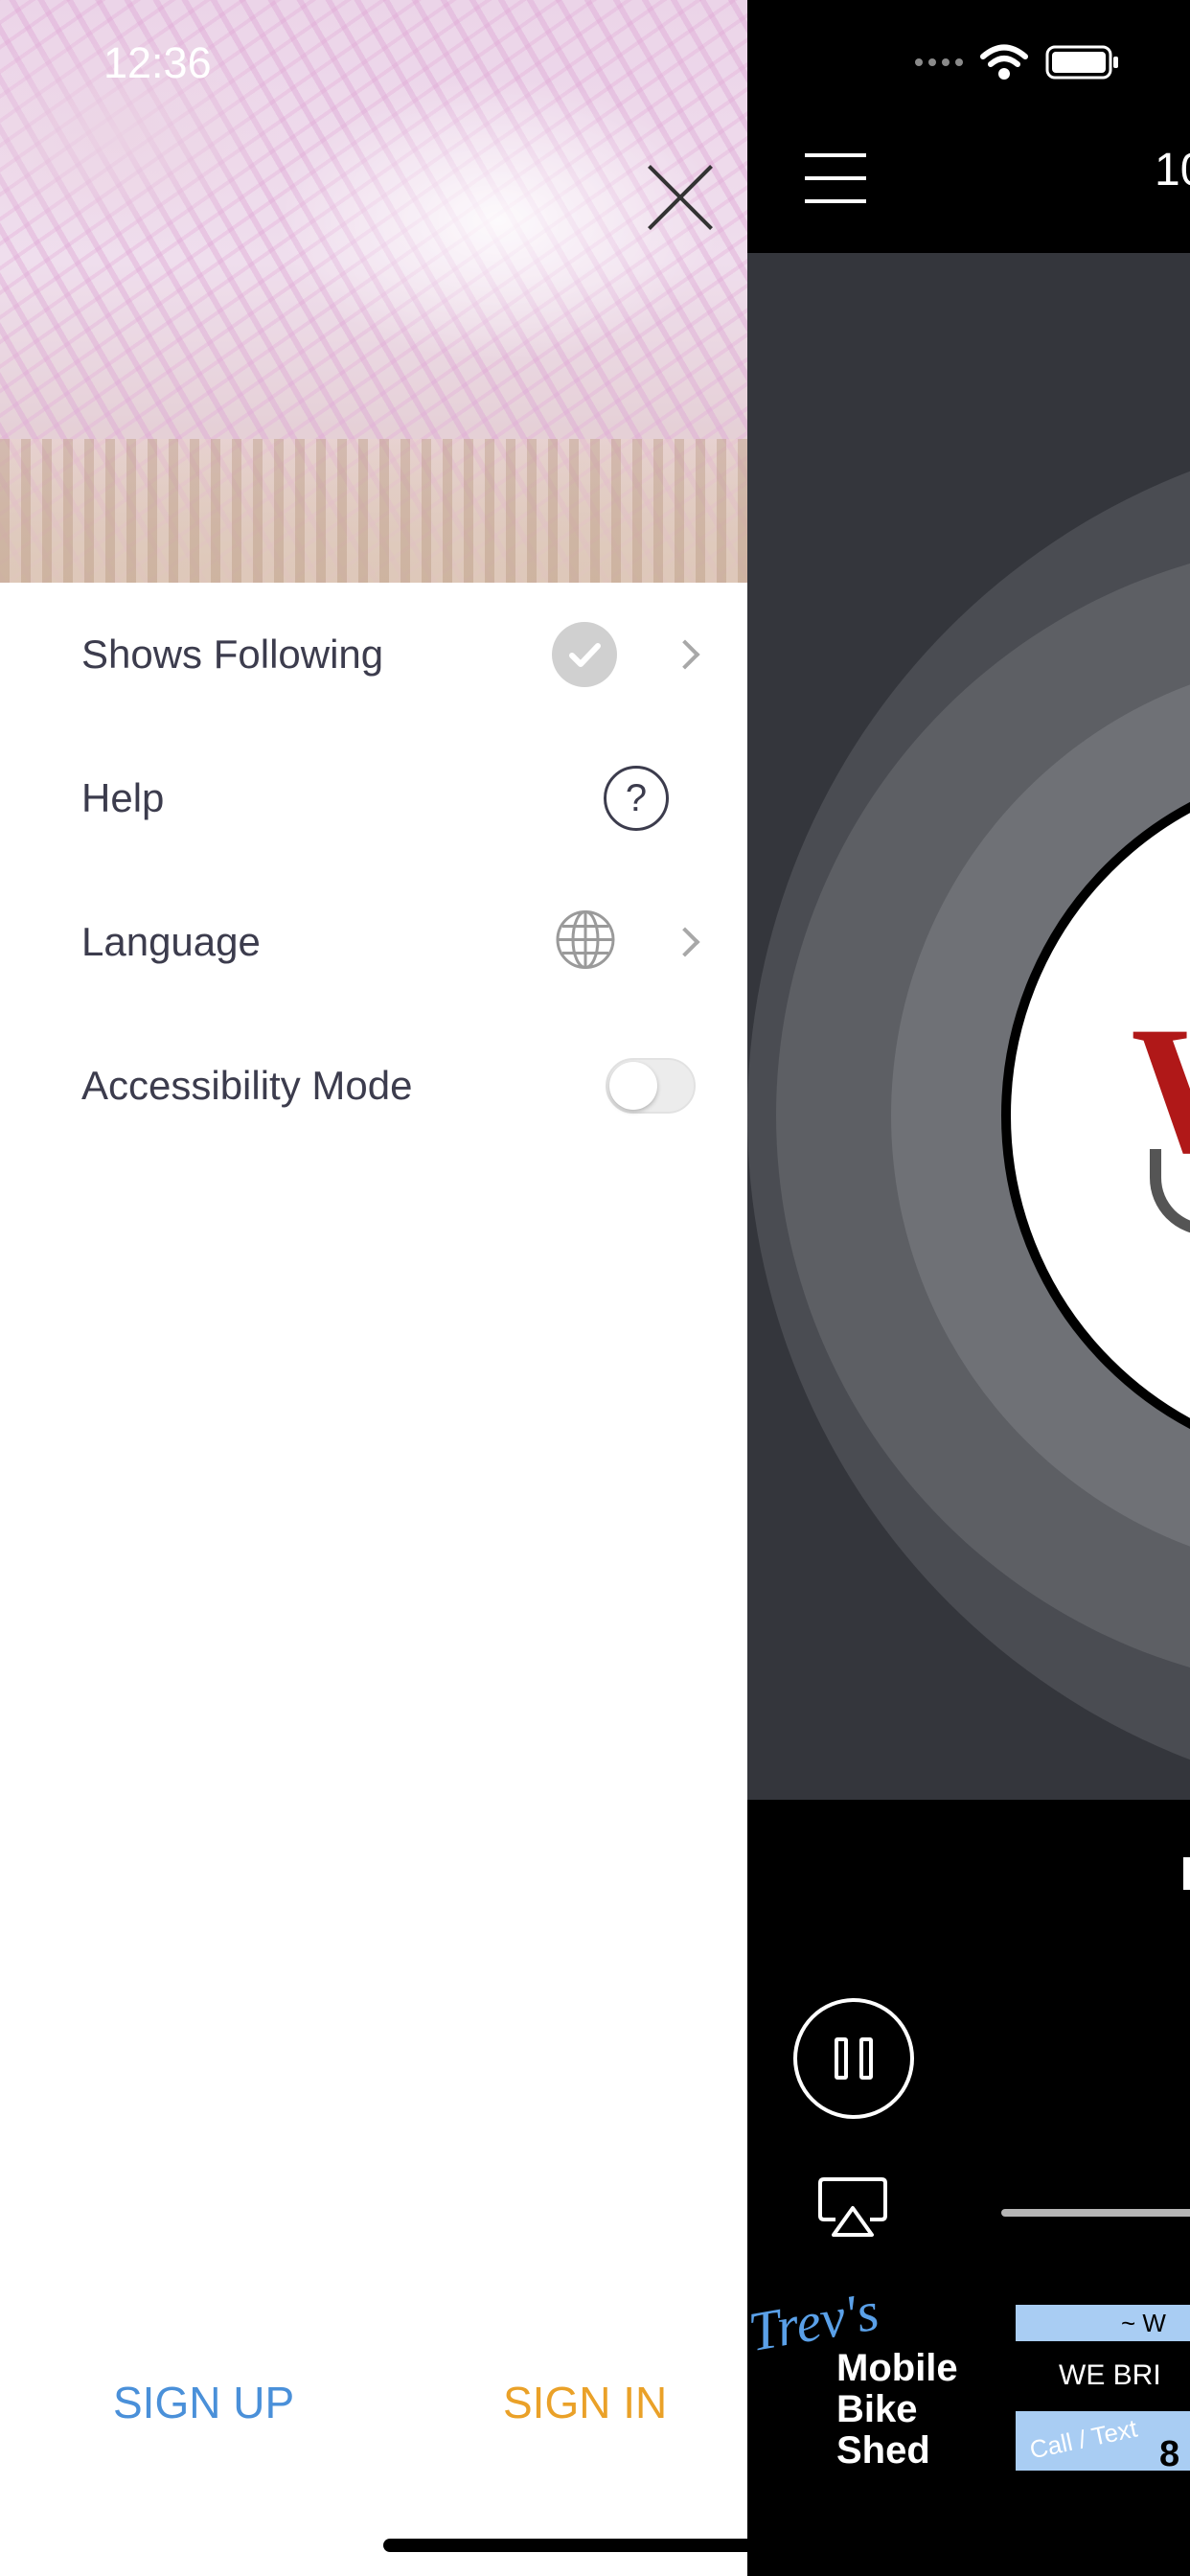 The width and height of the screenshot is (1190, 2576). I want to click on menu-item-label: Language, so click(171, 941).